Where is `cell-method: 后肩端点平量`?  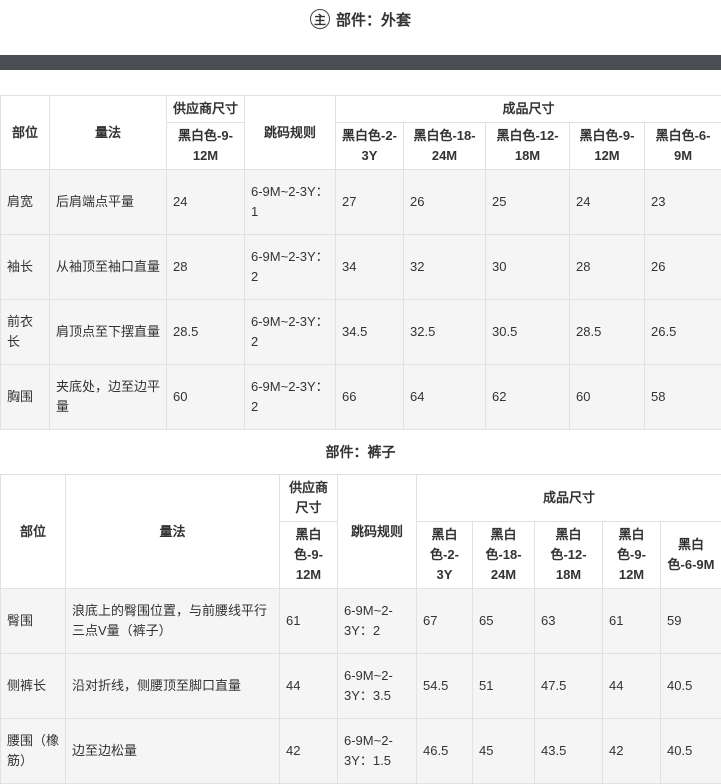
cell-method: 后肩端点平量 is located at coordinates (108, 202).